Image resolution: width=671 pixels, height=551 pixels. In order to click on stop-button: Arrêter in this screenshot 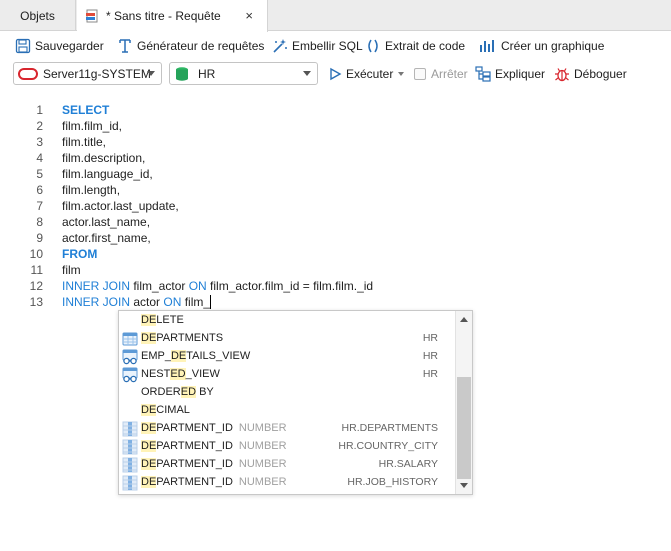, I will do `click(441, 74)`.